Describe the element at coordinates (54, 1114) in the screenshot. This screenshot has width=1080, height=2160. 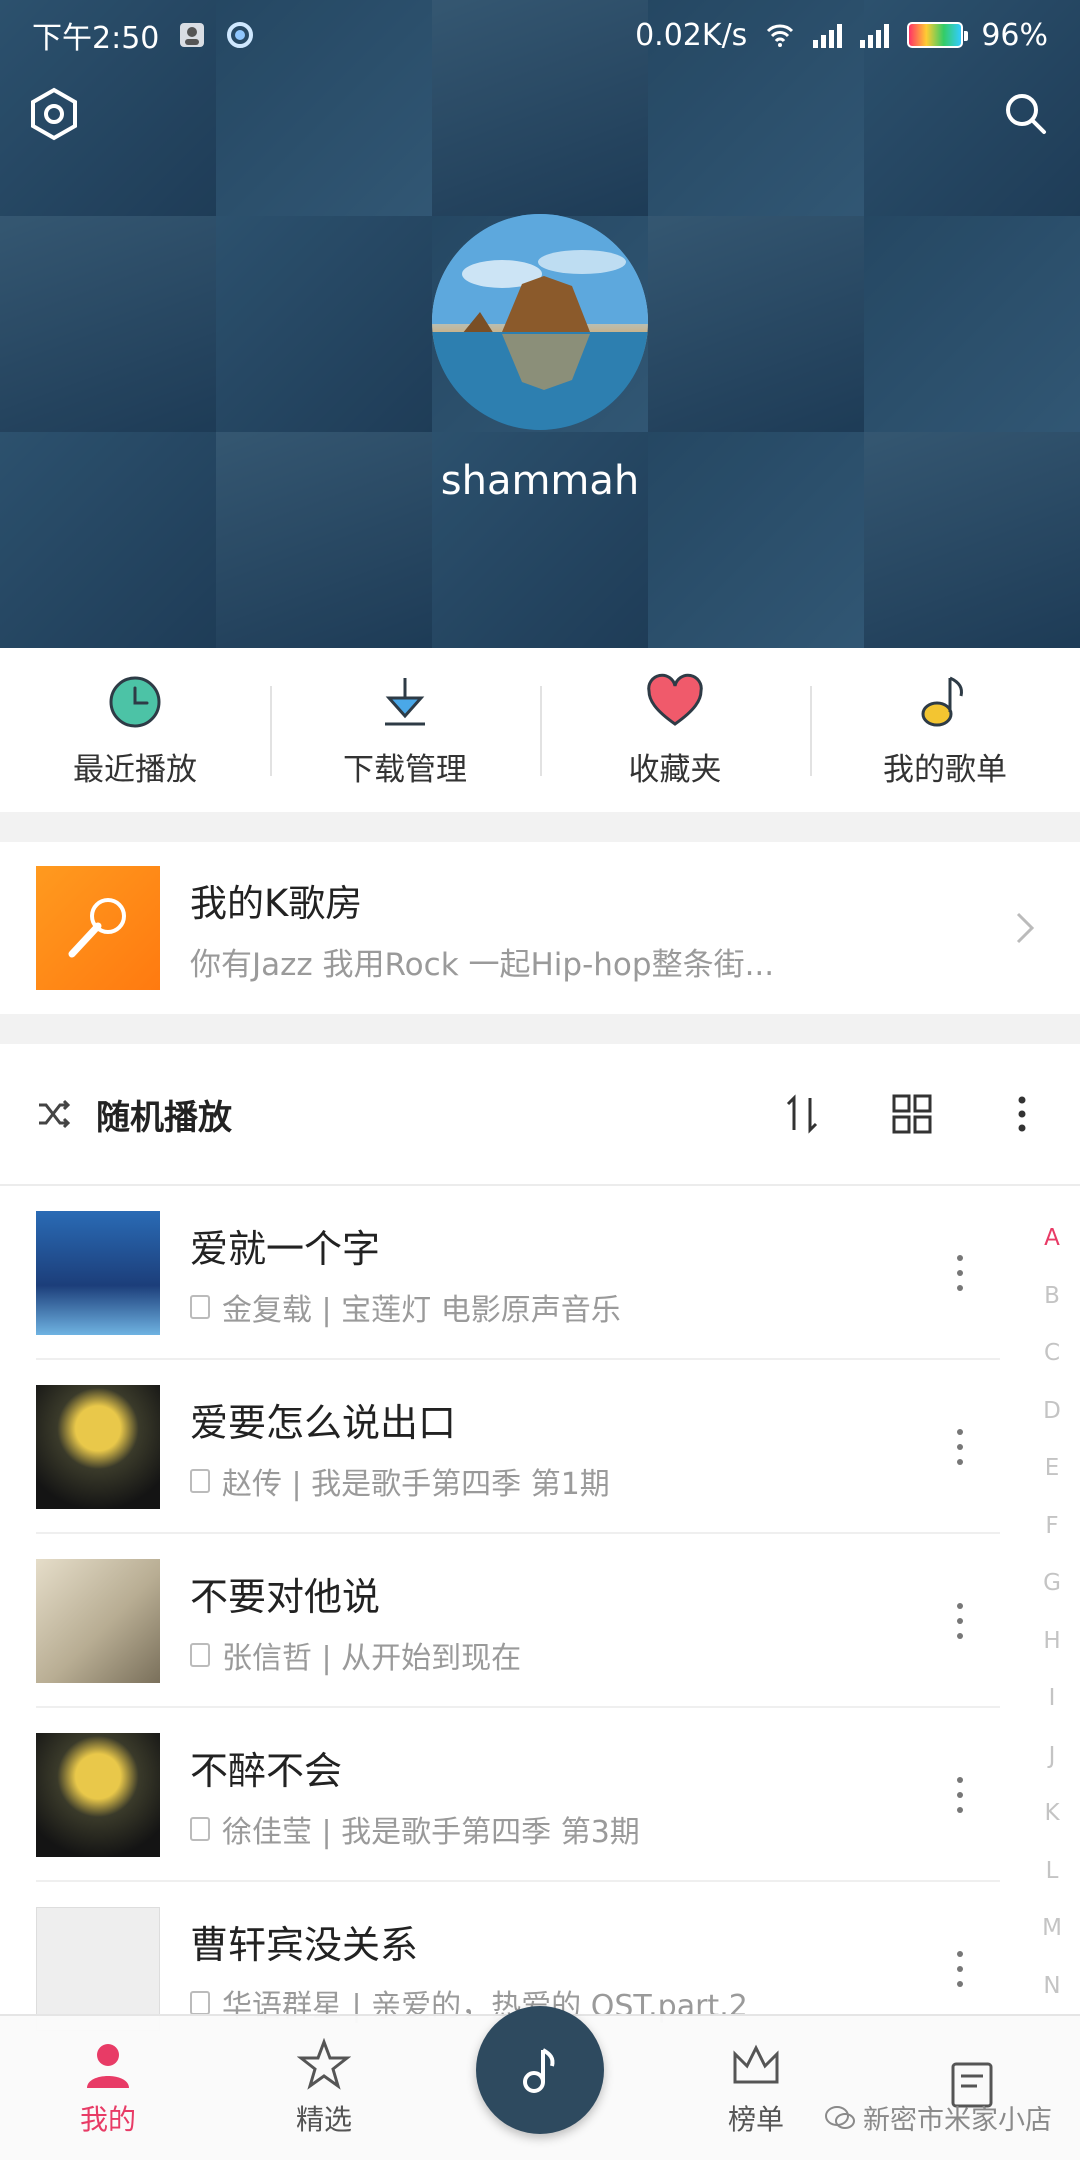
I see `shuffle-icon` at that location.